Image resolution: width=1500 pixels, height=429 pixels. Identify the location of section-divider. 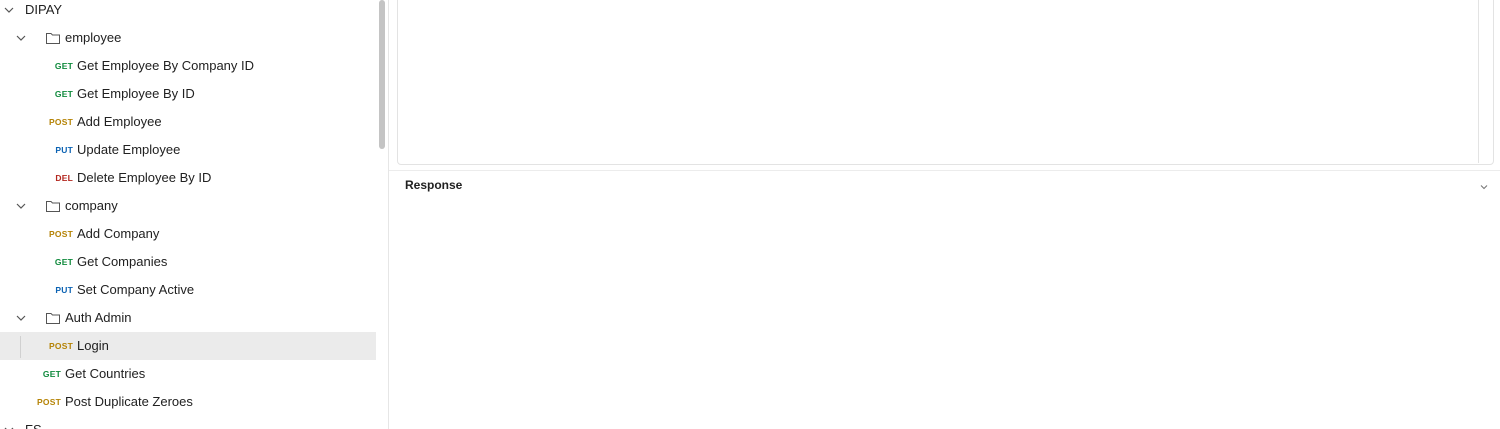
(944, 170).